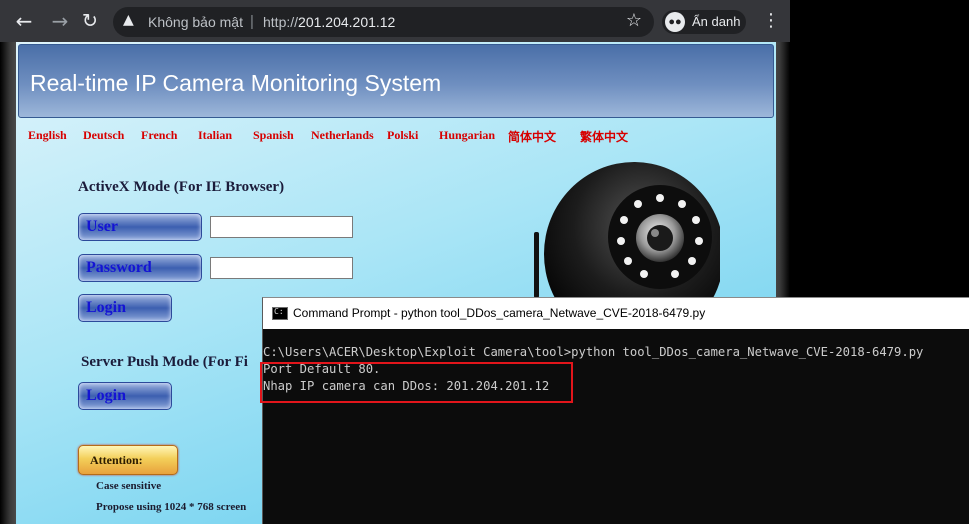 Image resolution: width=969 pixels, height=524 pixels. What do you see at coordinates (195, 22) in the screenshot?
I see `security-label: Không bảo mật` at bounding box center [195, 22].